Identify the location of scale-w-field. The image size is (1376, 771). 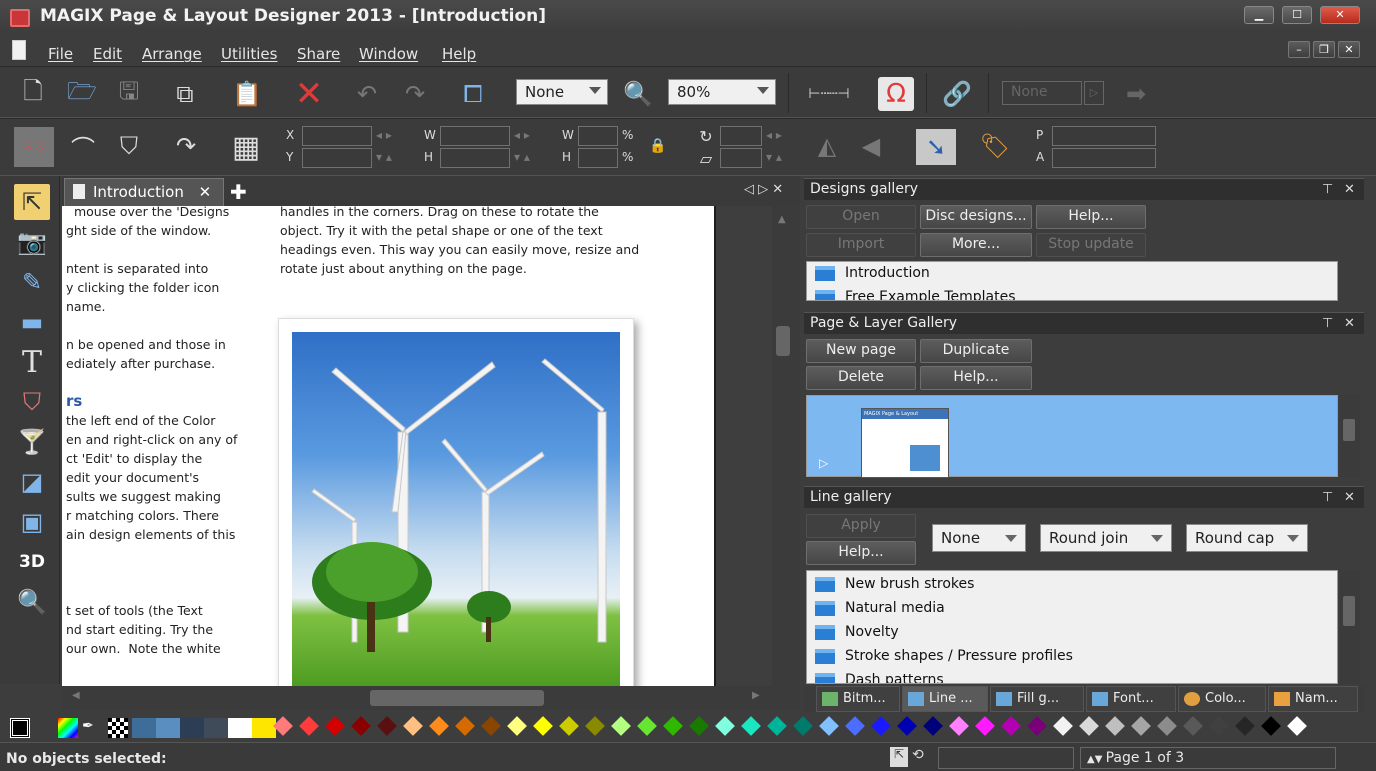
(598, 136).